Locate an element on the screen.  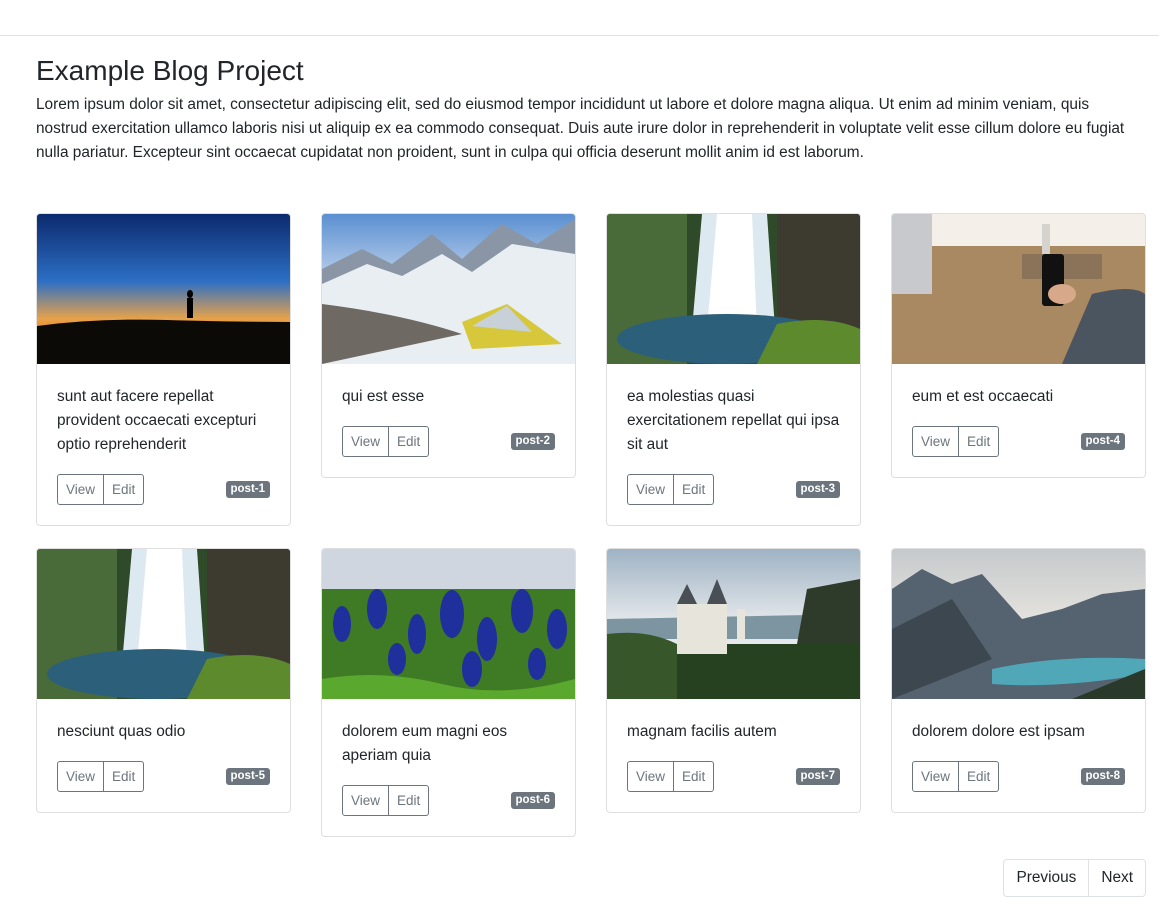
pagination: Previous Next is located at coordinates (1074, 878).